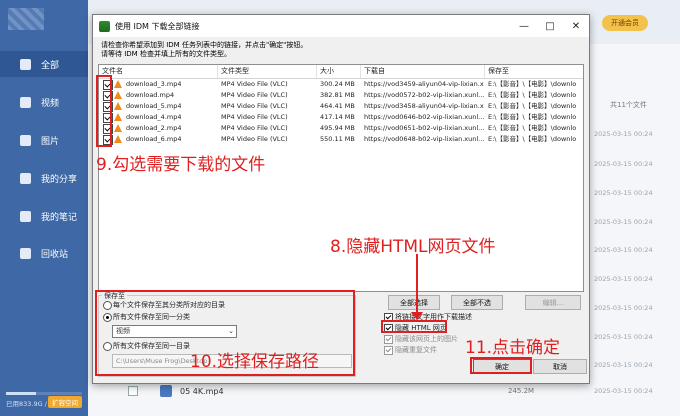 The width and height of the screenshot is (680, 416). I want to click on file-date: 2025-03-15 00:24, so click(623, 391).